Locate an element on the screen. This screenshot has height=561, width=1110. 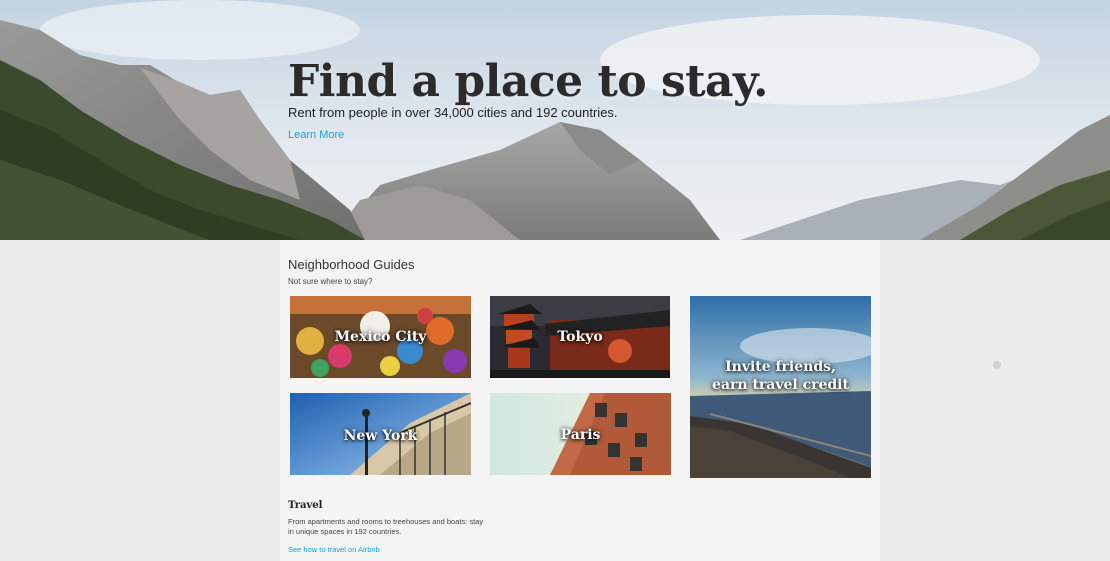
tile-paris: Paris is located at coordinates (580, 434).